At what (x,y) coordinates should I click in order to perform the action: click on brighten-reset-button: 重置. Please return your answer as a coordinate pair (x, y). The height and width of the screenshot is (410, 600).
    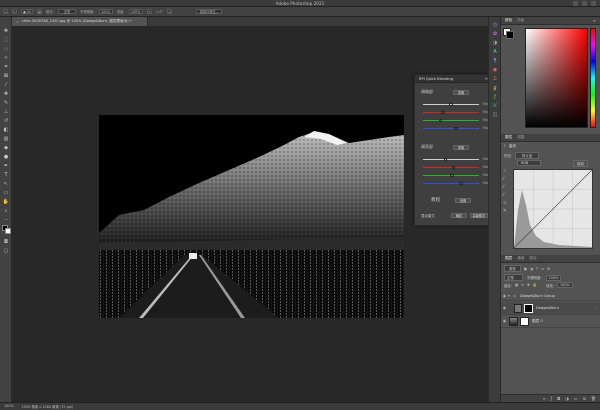
    Looking at the image, I should click on (461, 147).